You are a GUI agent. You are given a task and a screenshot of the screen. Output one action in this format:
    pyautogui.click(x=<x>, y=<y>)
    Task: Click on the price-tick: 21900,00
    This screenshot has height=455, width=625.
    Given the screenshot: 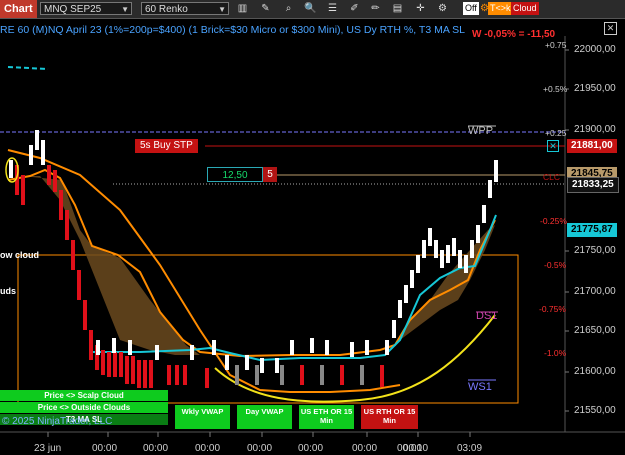 What is the action you would take?
    pyautogui.click(x=595, y=129)
    